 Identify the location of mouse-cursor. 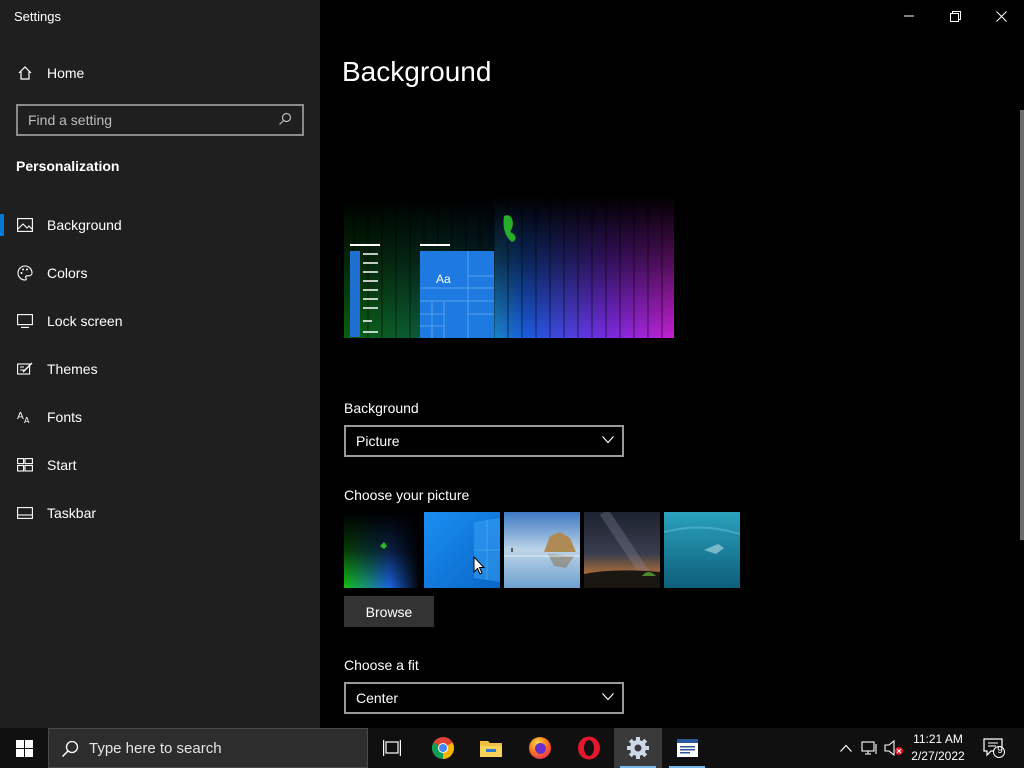
(479, 565).